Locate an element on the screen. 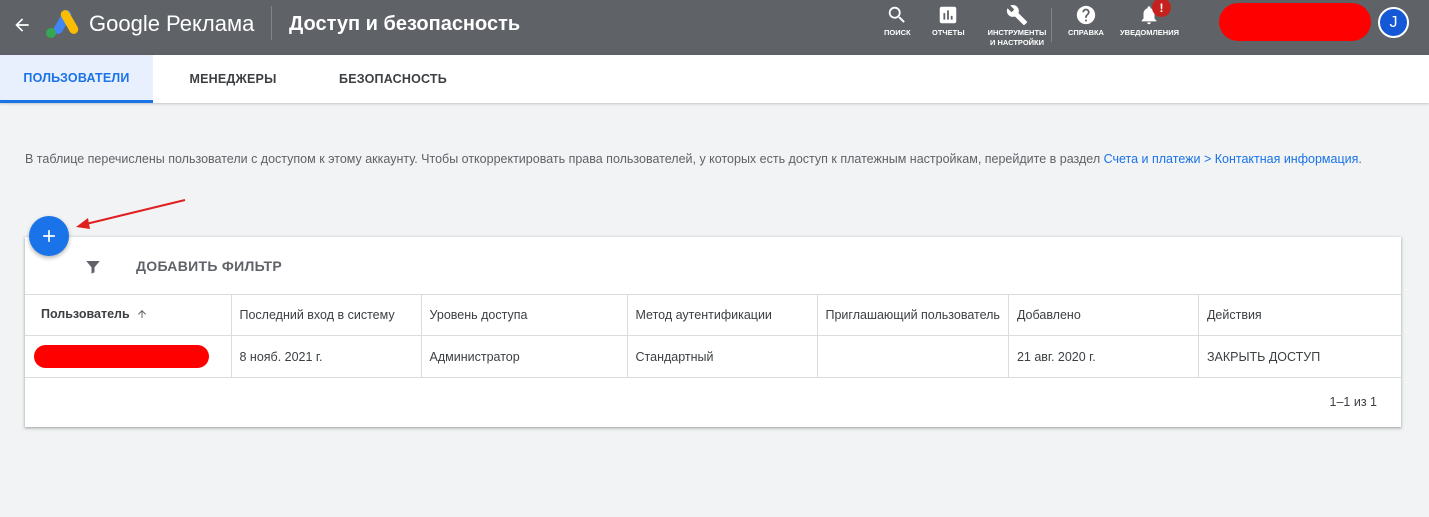 Image resolution: width=1429 pixels, height=517 pixels. cell-actions: ЗАКРЫТЬ ДОСТУП is located at coordinates (1299, 356).